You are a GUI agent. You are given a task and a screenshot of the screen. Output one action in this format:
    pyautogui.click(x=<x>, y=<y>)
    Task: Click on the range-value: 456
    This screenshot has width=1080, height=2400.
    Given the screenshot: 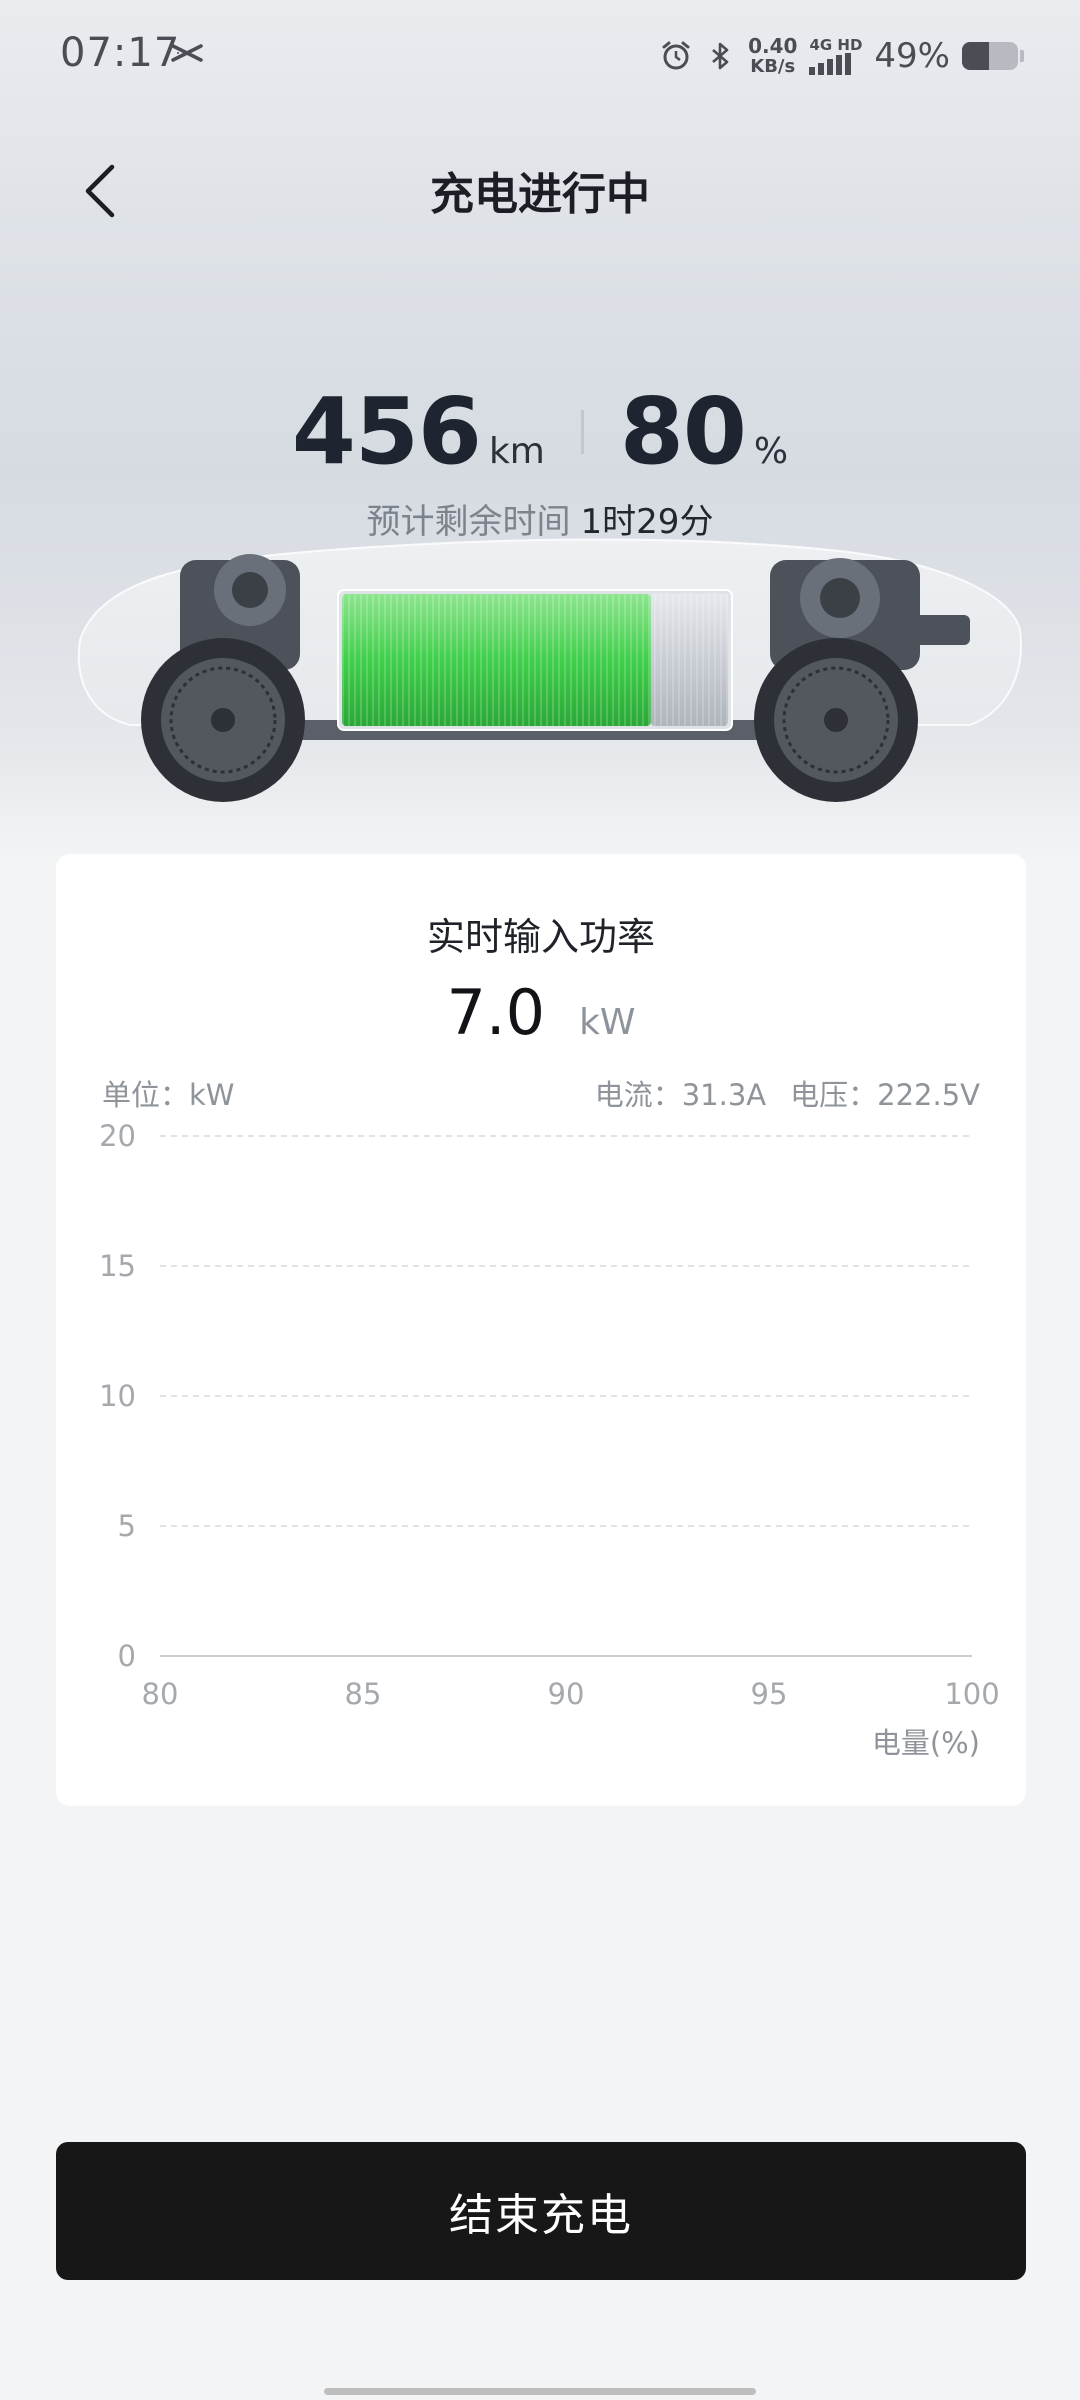 What is the action you would take?
    pyautogui.click(x=386, y=431)
    